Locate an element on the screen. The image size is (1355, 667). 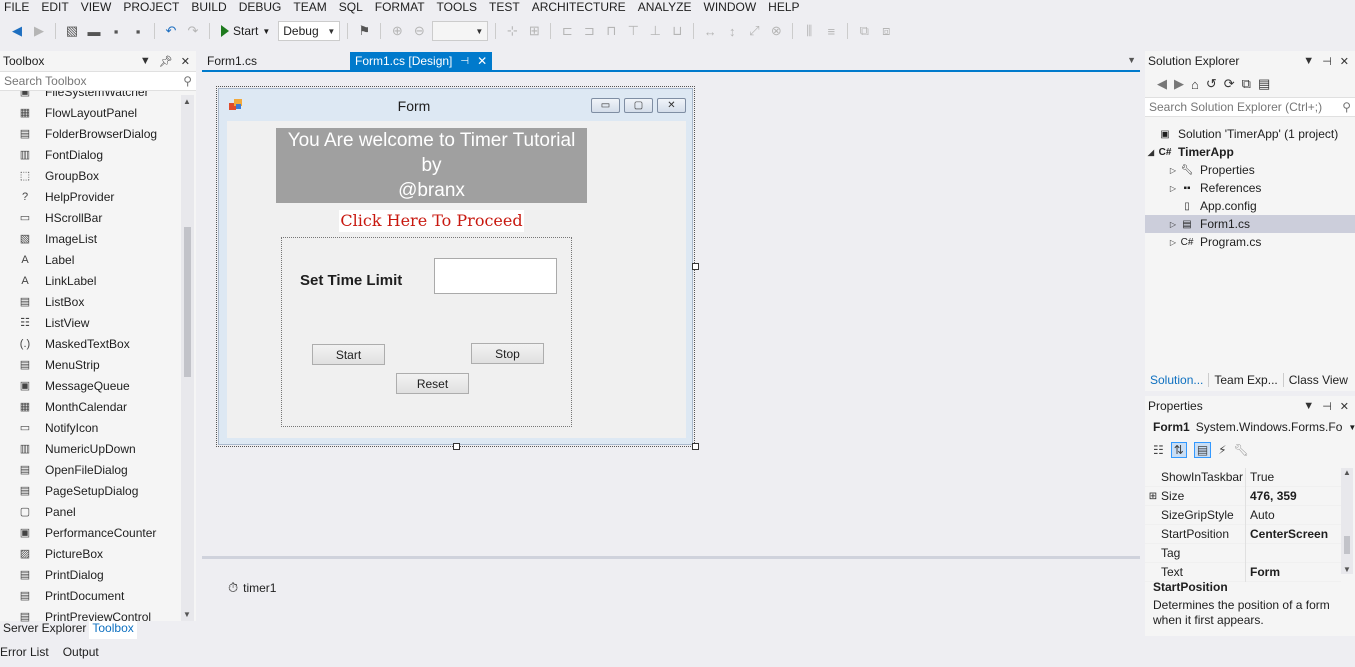
property-value: CenterScreen is located at coordinates (1286, 534).